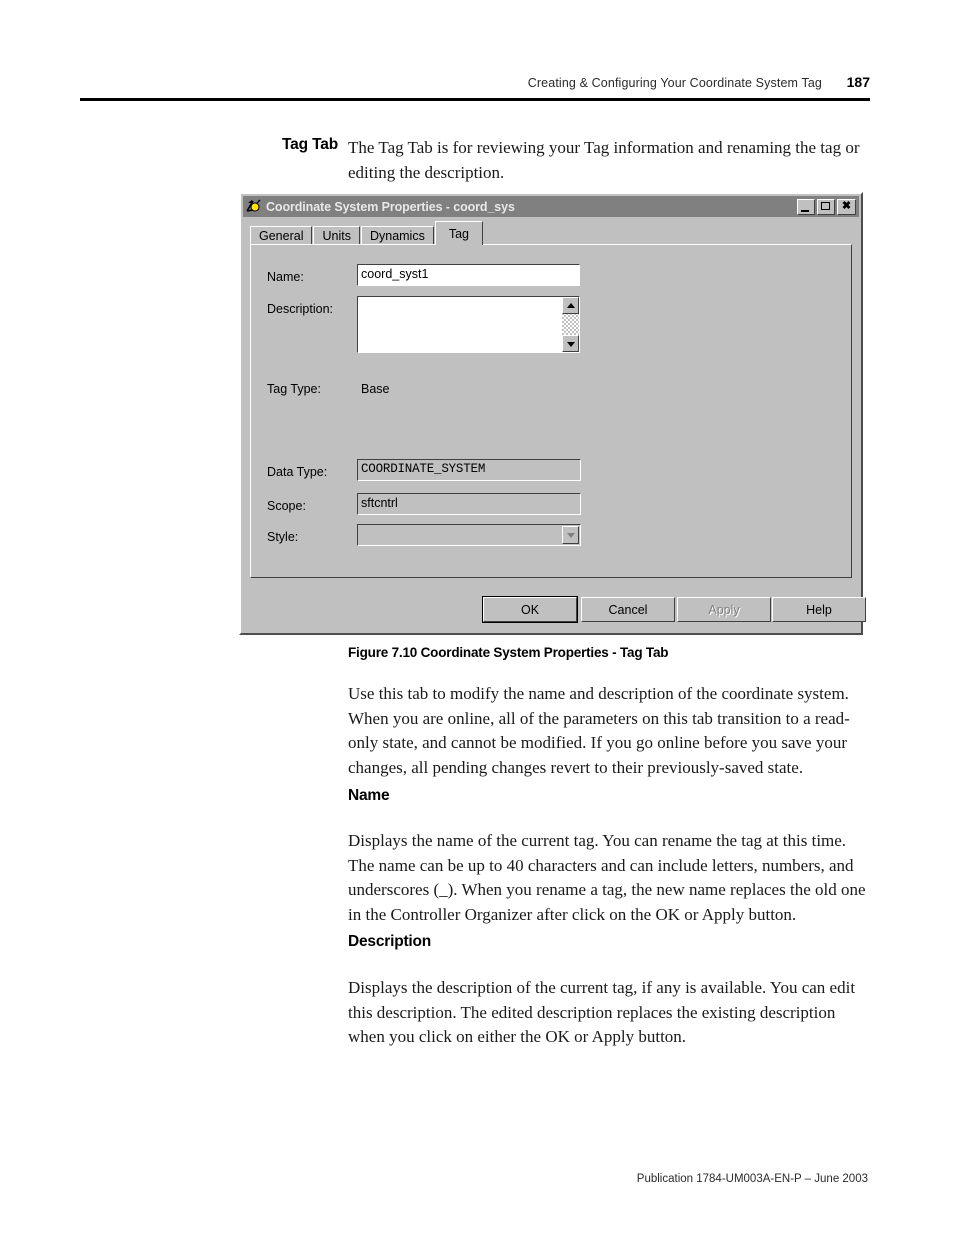 The height and width of the screenshot is (1235, 954). I want to click on window-controls: ✖, so click(826, 206).